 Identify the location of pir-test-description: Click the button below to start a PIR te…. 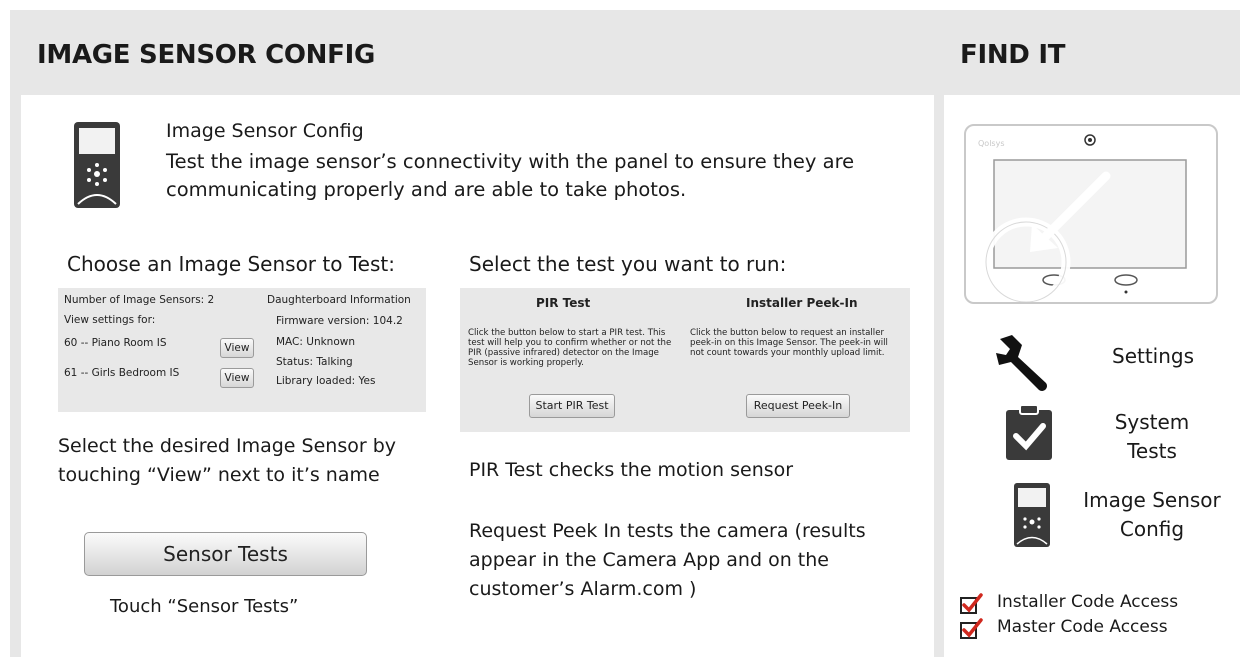
(570, 348).